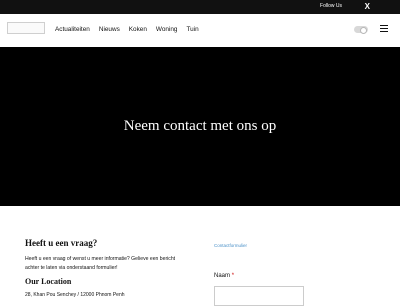 The width and height of the screenshot is (400, 306). I want to click on top-bar: Follow Us X, so click(200, 7).